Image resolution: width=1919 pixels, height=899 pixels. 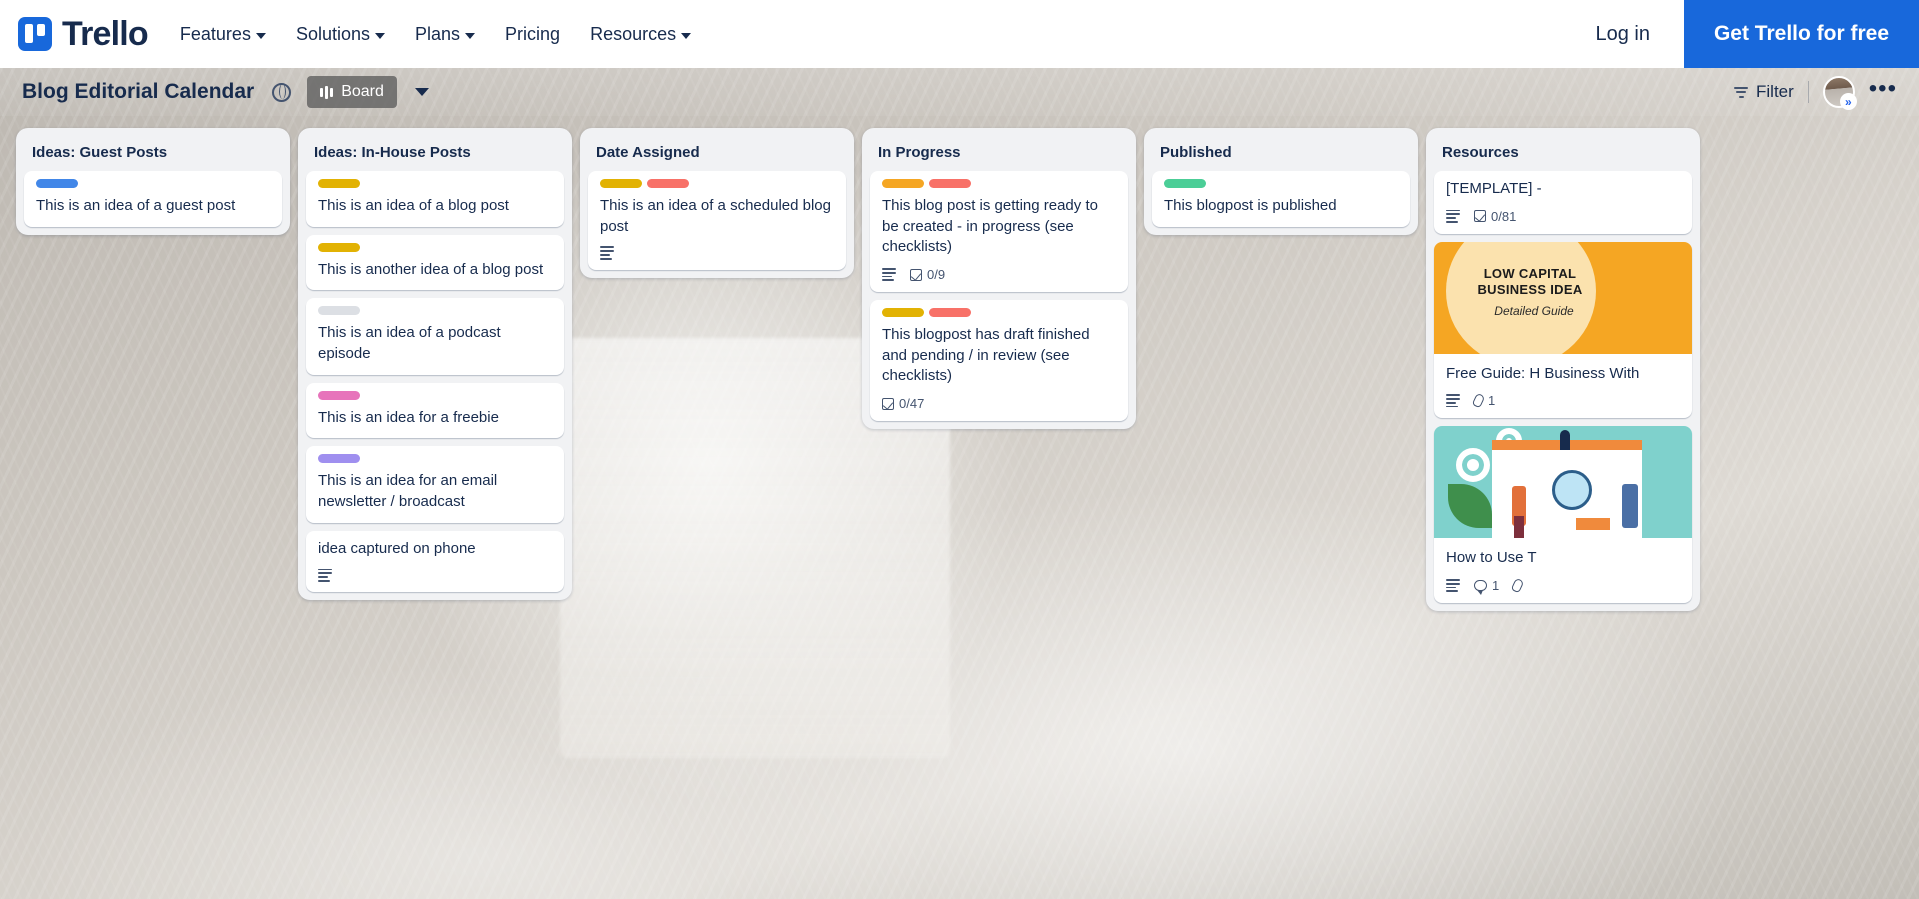 I want to click on card: This is an idea of a guest post, so click(x=153, y=199).